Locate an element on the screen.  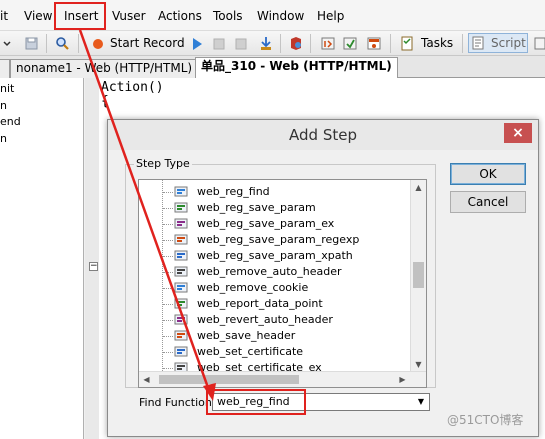
pause-icon is located at coordinates (241, 43).